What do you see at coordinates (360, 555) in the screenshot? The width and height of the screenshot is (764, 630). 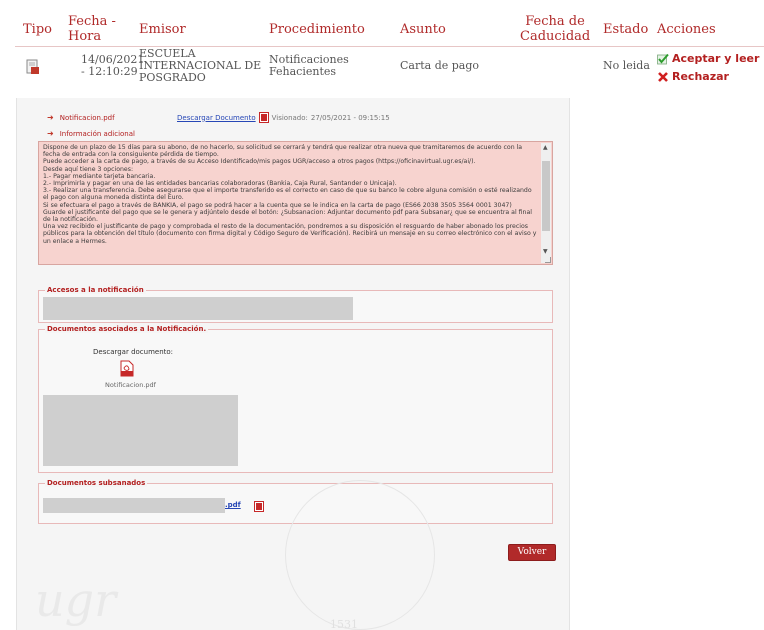 I see `university-seal-watermark` at bounding box center [360, 555].